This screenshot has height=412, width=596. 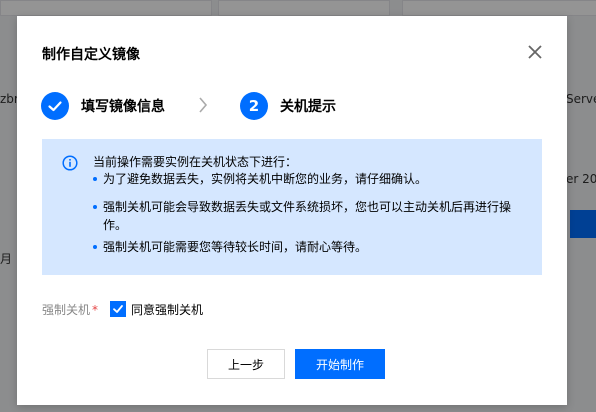 I want to click on step-2-label: 关机提示, so click(x=308, y=107).